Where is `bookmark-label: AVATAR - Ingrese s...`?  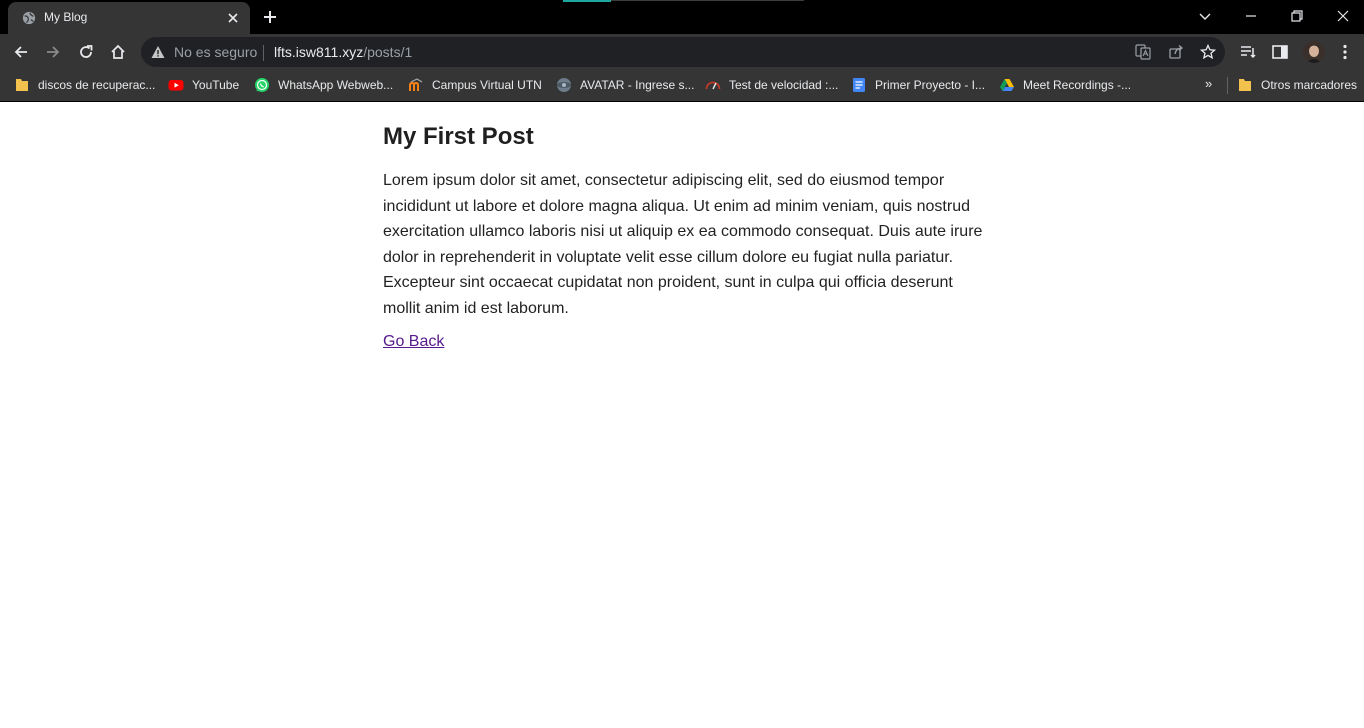
bookmark-label: AVATAR - Ingrese s... is located at coordinates (637, 85).